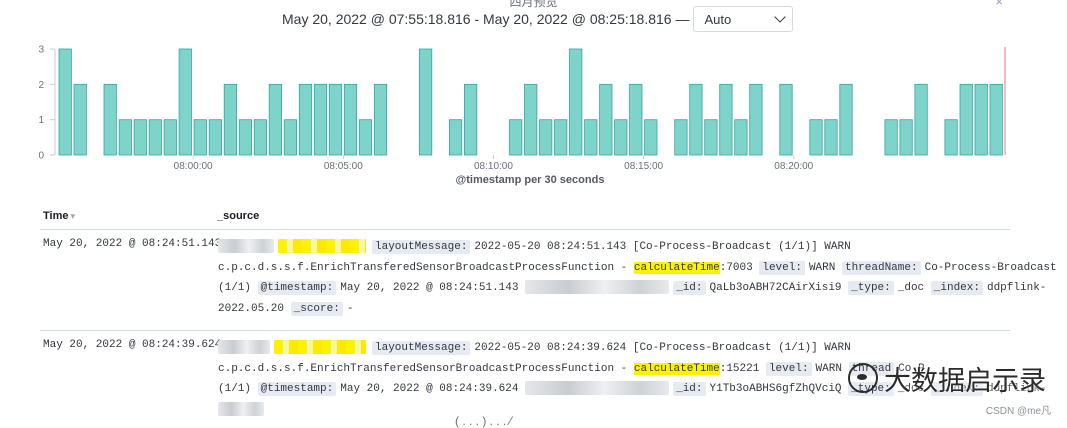 This screenshot has height=428, width=1067. What do you see at coordinates (718, 19) in the screenshot?
I see `interval-value: Auto` at bounding box center [718, 19].